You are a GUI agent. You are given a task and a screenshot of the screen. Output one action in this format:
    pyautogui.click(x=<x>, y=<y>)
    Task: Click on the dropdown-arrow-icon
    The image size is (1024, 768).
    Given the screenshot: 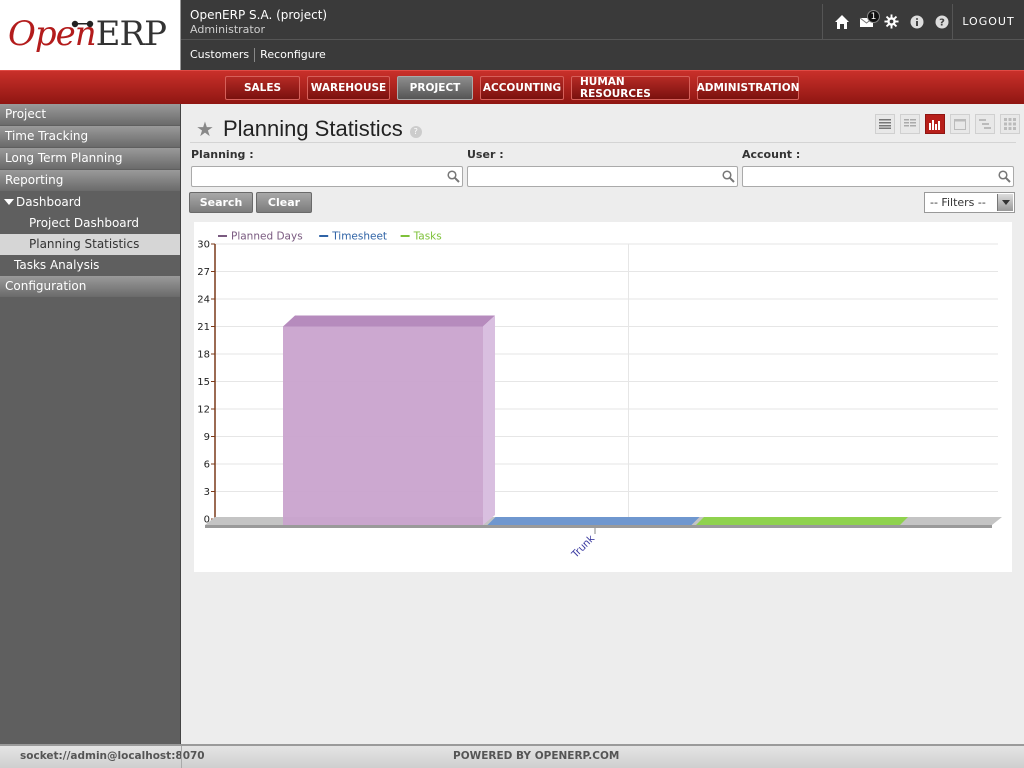 What is the action you would take?
    pyautogui.click(x=1005, y=202)
    